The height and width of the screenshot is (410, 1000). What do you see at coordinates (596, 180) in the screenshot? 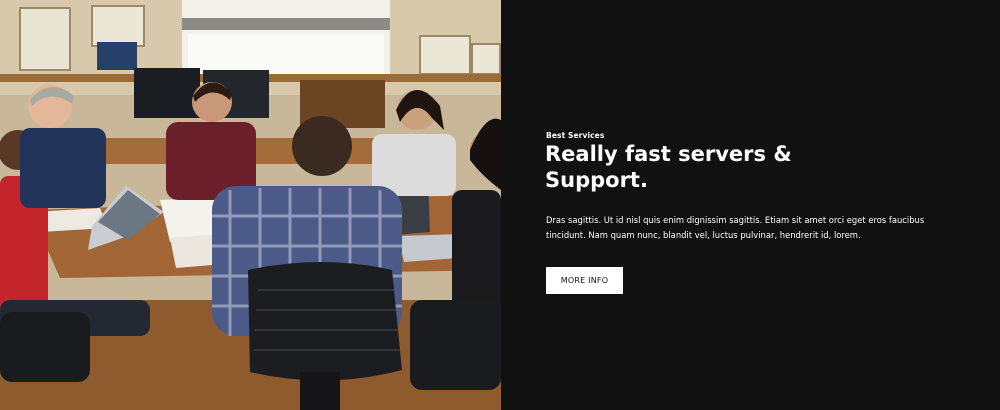
I see `headline-line-2: Support.` at bounding box center [596, 180].